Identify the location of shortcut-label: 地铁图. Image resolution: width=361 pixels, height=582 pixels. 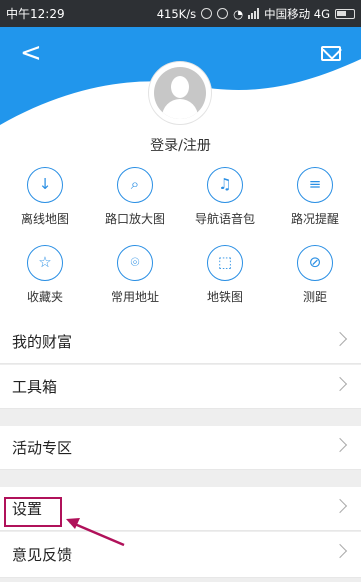
(224, 297).